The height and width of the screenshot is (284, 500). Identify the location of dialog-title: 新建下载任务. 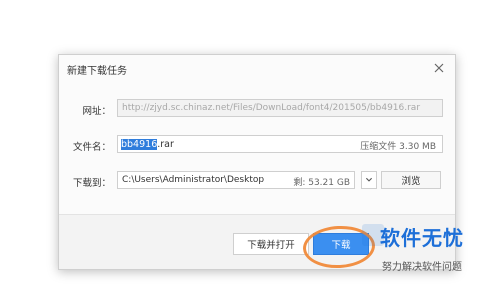
(97, 71).